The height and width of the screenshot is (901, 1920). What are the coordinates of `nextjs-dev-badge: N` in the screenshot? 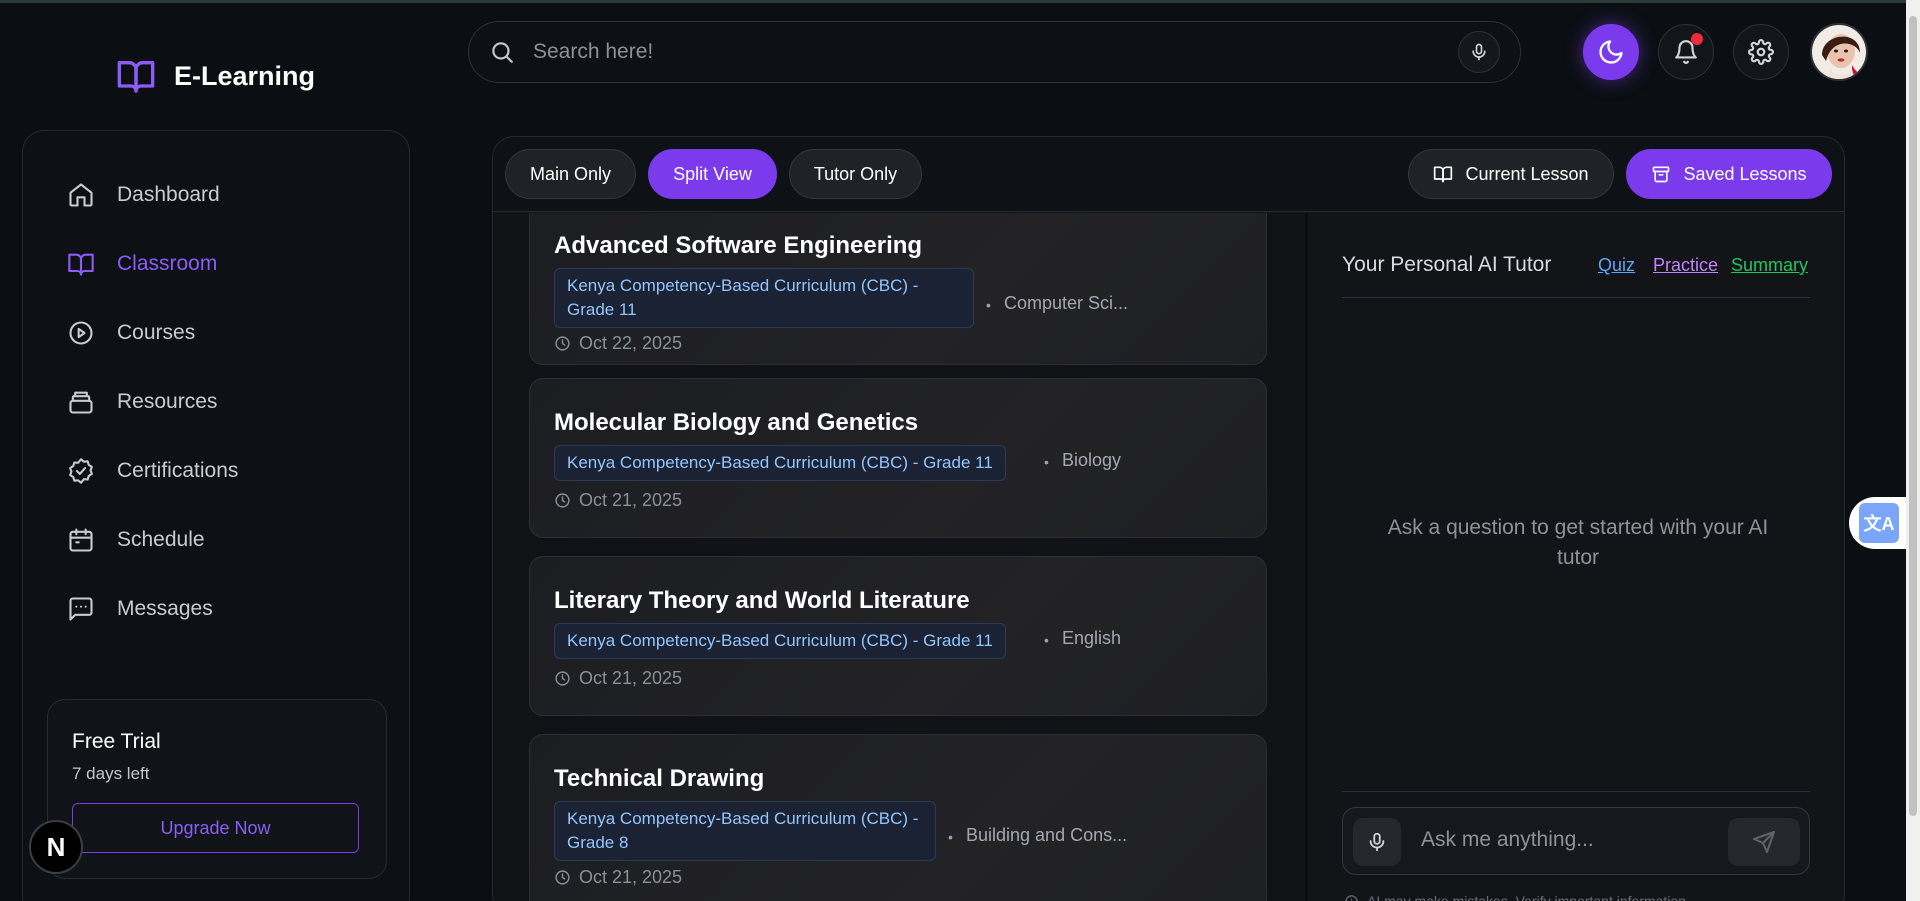 It's located at (56, 847).